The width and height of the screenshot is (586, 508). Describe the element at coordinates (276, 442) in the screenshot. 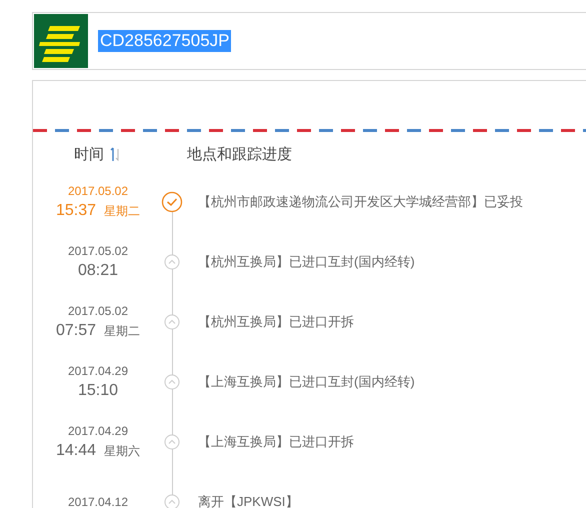

I see `event-description: 【上海互换局】已进口开拆` at that location.